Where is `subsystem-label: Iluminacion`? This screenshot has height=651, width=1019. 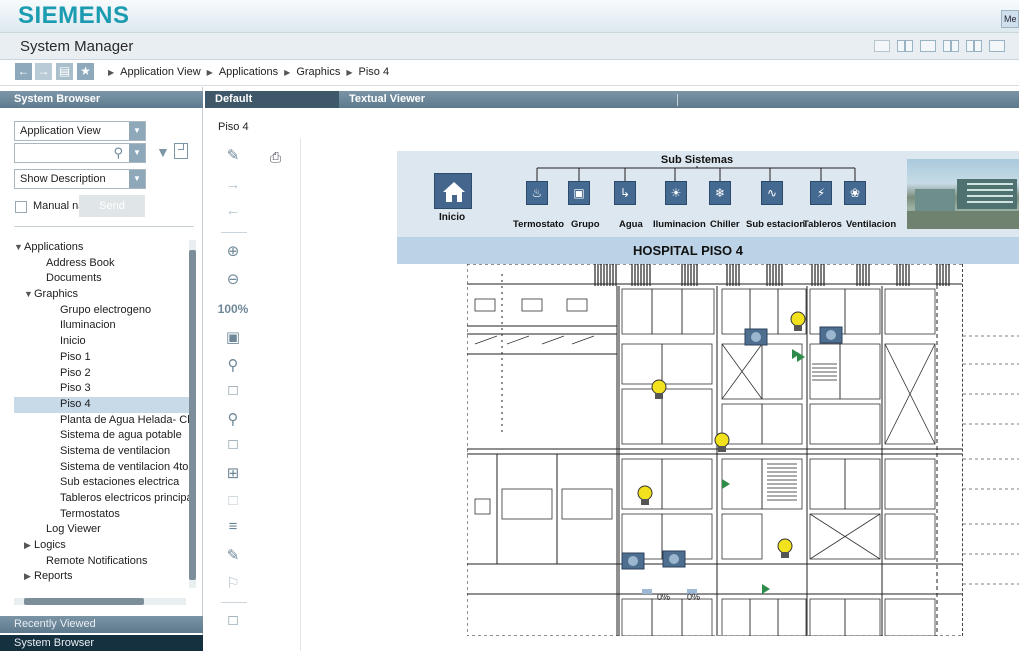
subsystem-label: Iluminacion is located at coordinates (679, 224).